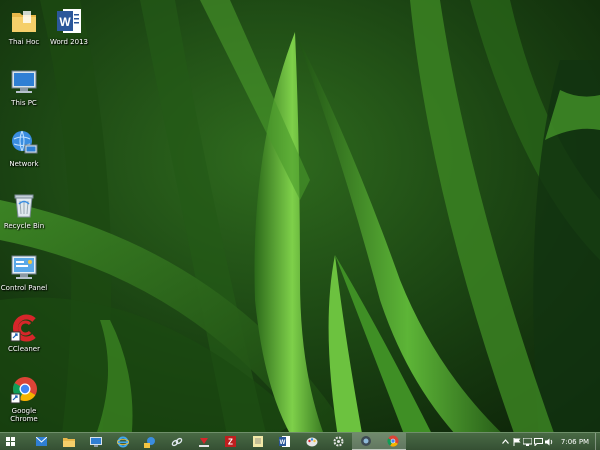 The image size is (600, 450). I want to click on taskbar-app-mail, so click(41, 441).